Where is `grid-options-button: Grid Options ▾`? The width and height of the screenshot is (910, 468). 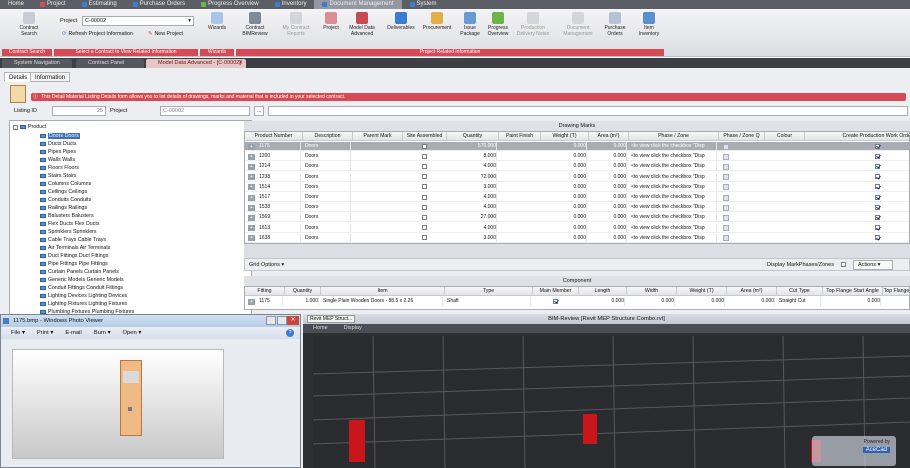 grid-options-button: Grid Options ▾ is located at coordinates (266, 265).